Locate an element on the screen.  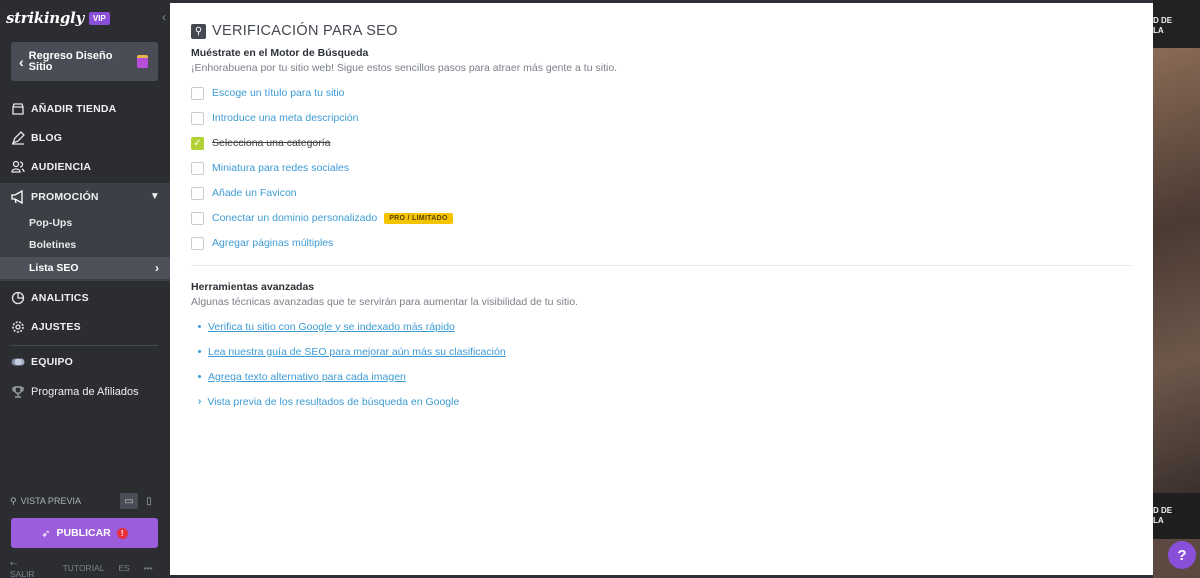
nav-audience: AUDIENCIA is located at coordinates (85, 167).